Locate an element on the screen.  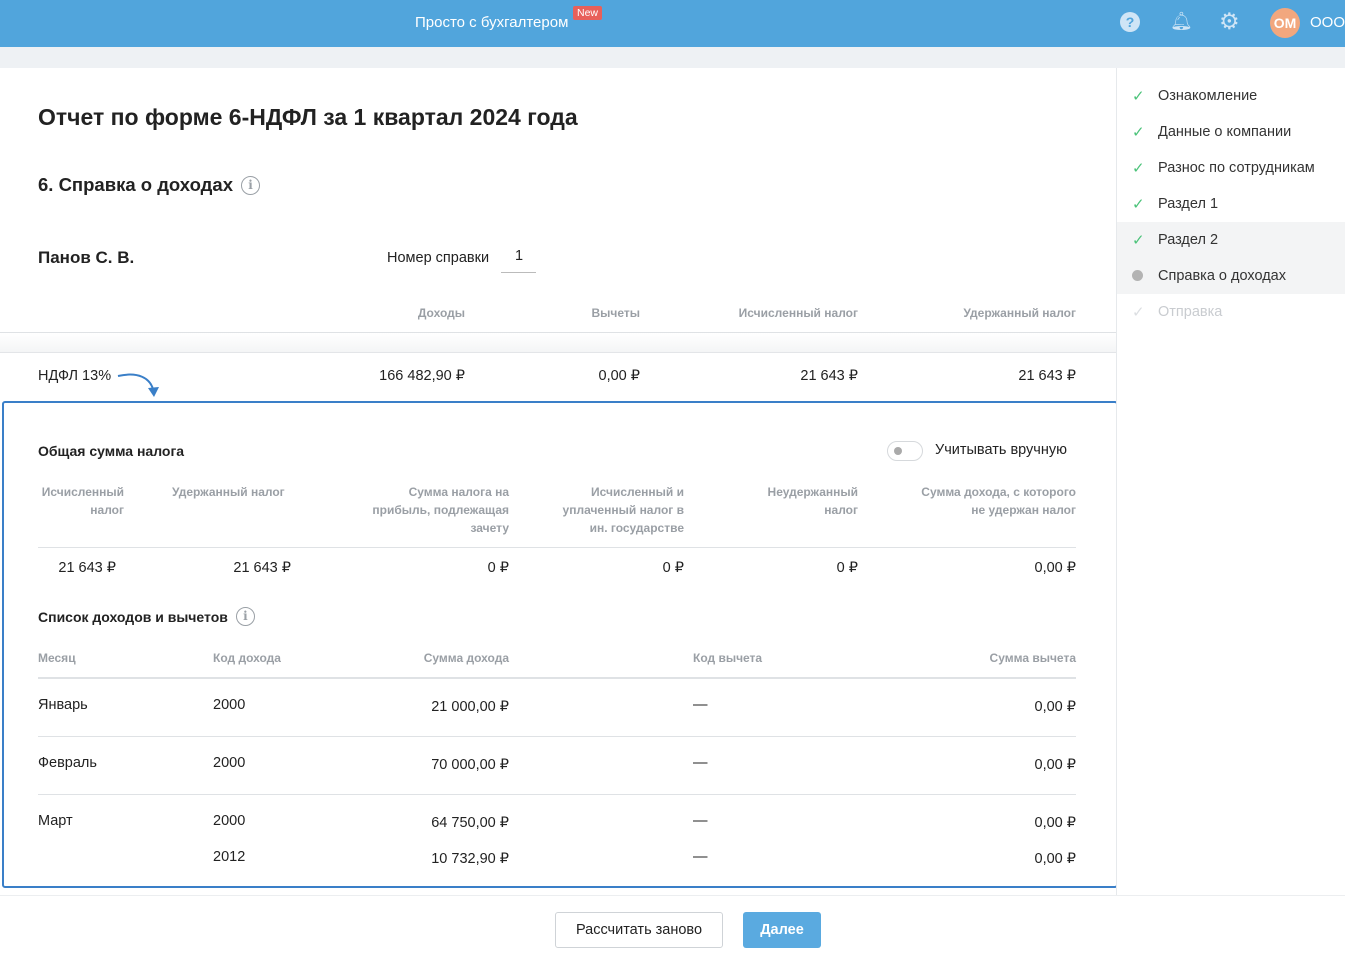
income-header-month: Месяц is located at coordinates (57, 658).